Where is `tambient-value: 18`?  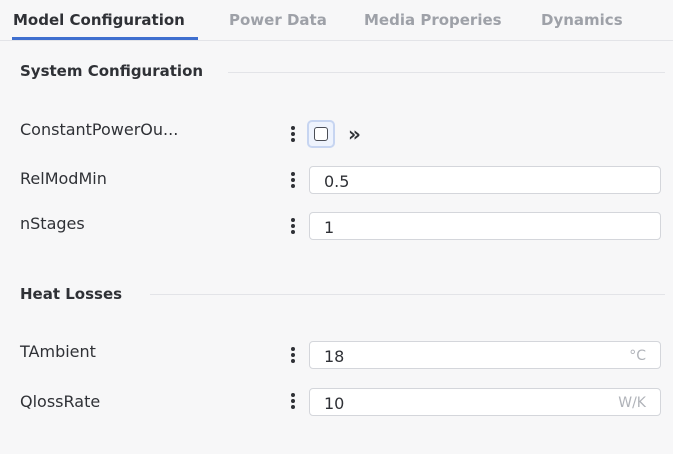
tambient-value: 18 is located at coordinates (334, 356).